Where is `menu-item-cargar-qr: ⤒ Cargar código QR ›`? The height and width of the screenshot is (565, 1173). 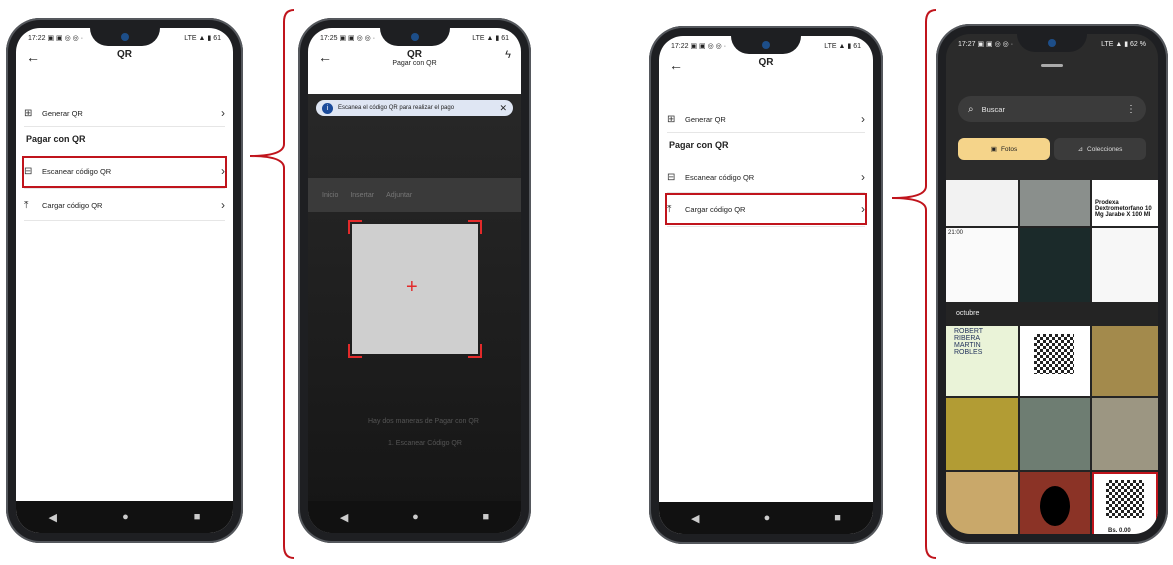
menu-item-cargar-qr: ⤒ Cargar código QR › is located at coordinates (124, 205).